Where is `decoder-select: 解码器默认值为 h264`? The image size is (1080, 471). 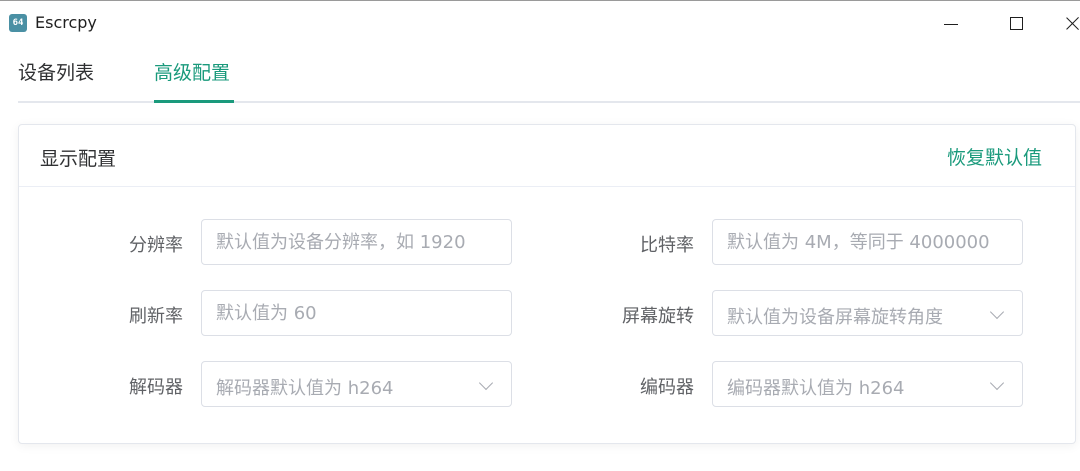 decoder-select: 解码器默认值为 h264 is located at coordinates (356, 384).